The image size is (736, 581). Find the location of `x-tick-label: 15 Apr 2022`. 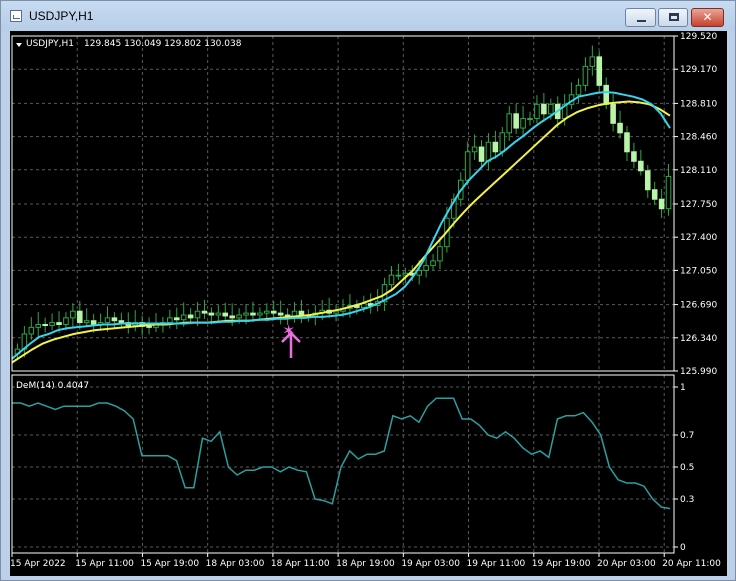

x-tick-label: 15 Apr 2022 is located at coordinates (38, 564).